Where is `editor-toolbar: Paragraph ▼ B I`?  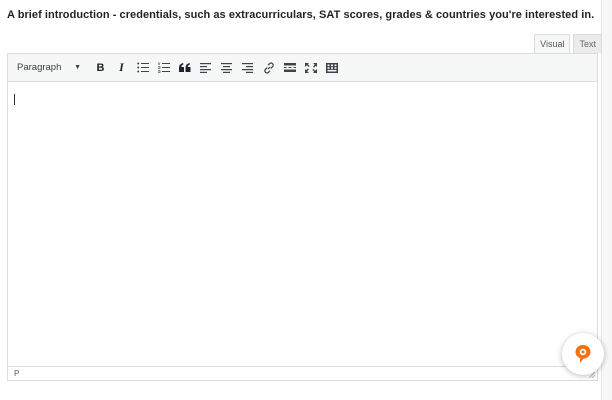
editor-toolbar: Paragraph ▼ B I is located at coordinates (302, 68).